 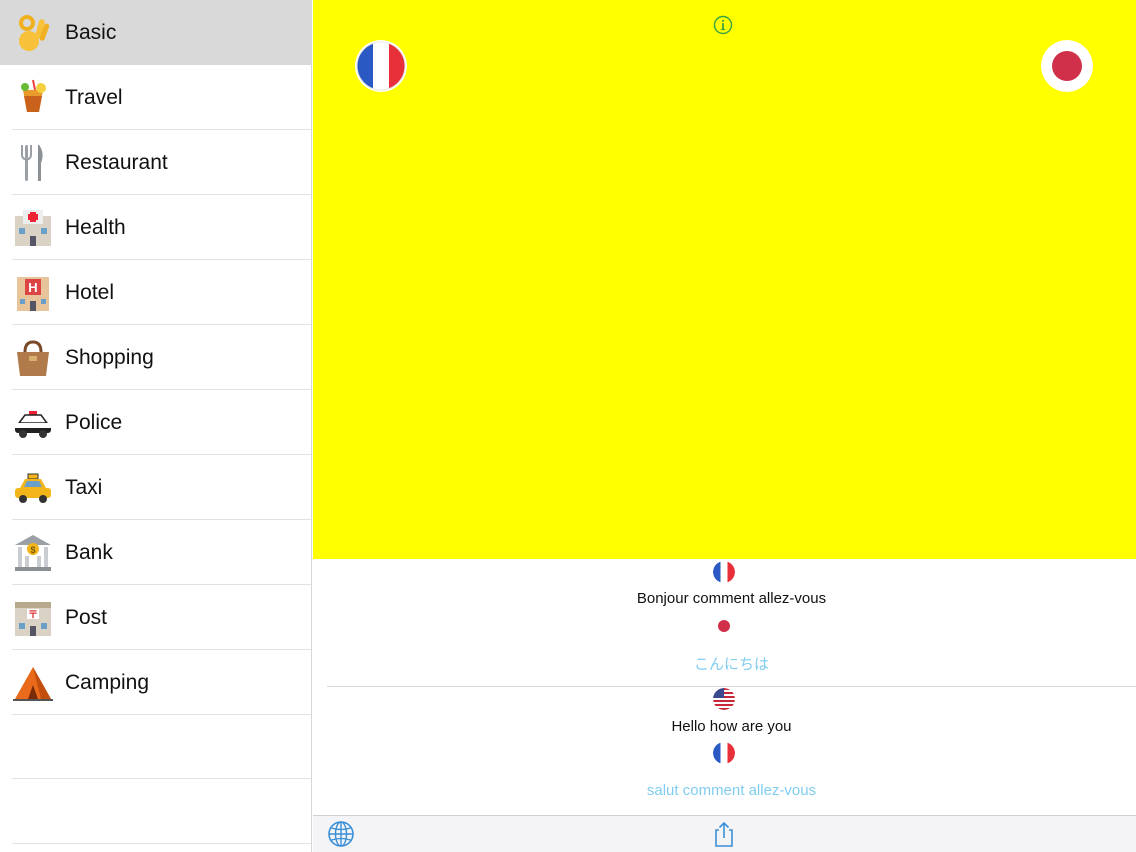 I want to click on source-phrase-text: Bonjour comment allez-vous, so click(x=731, y=598).